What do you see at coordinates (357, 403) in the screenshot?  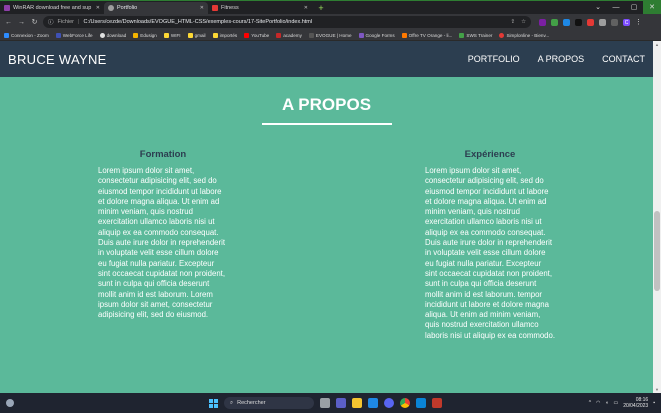 I see `file-explorer-icon` at bounding box center [357, 403].